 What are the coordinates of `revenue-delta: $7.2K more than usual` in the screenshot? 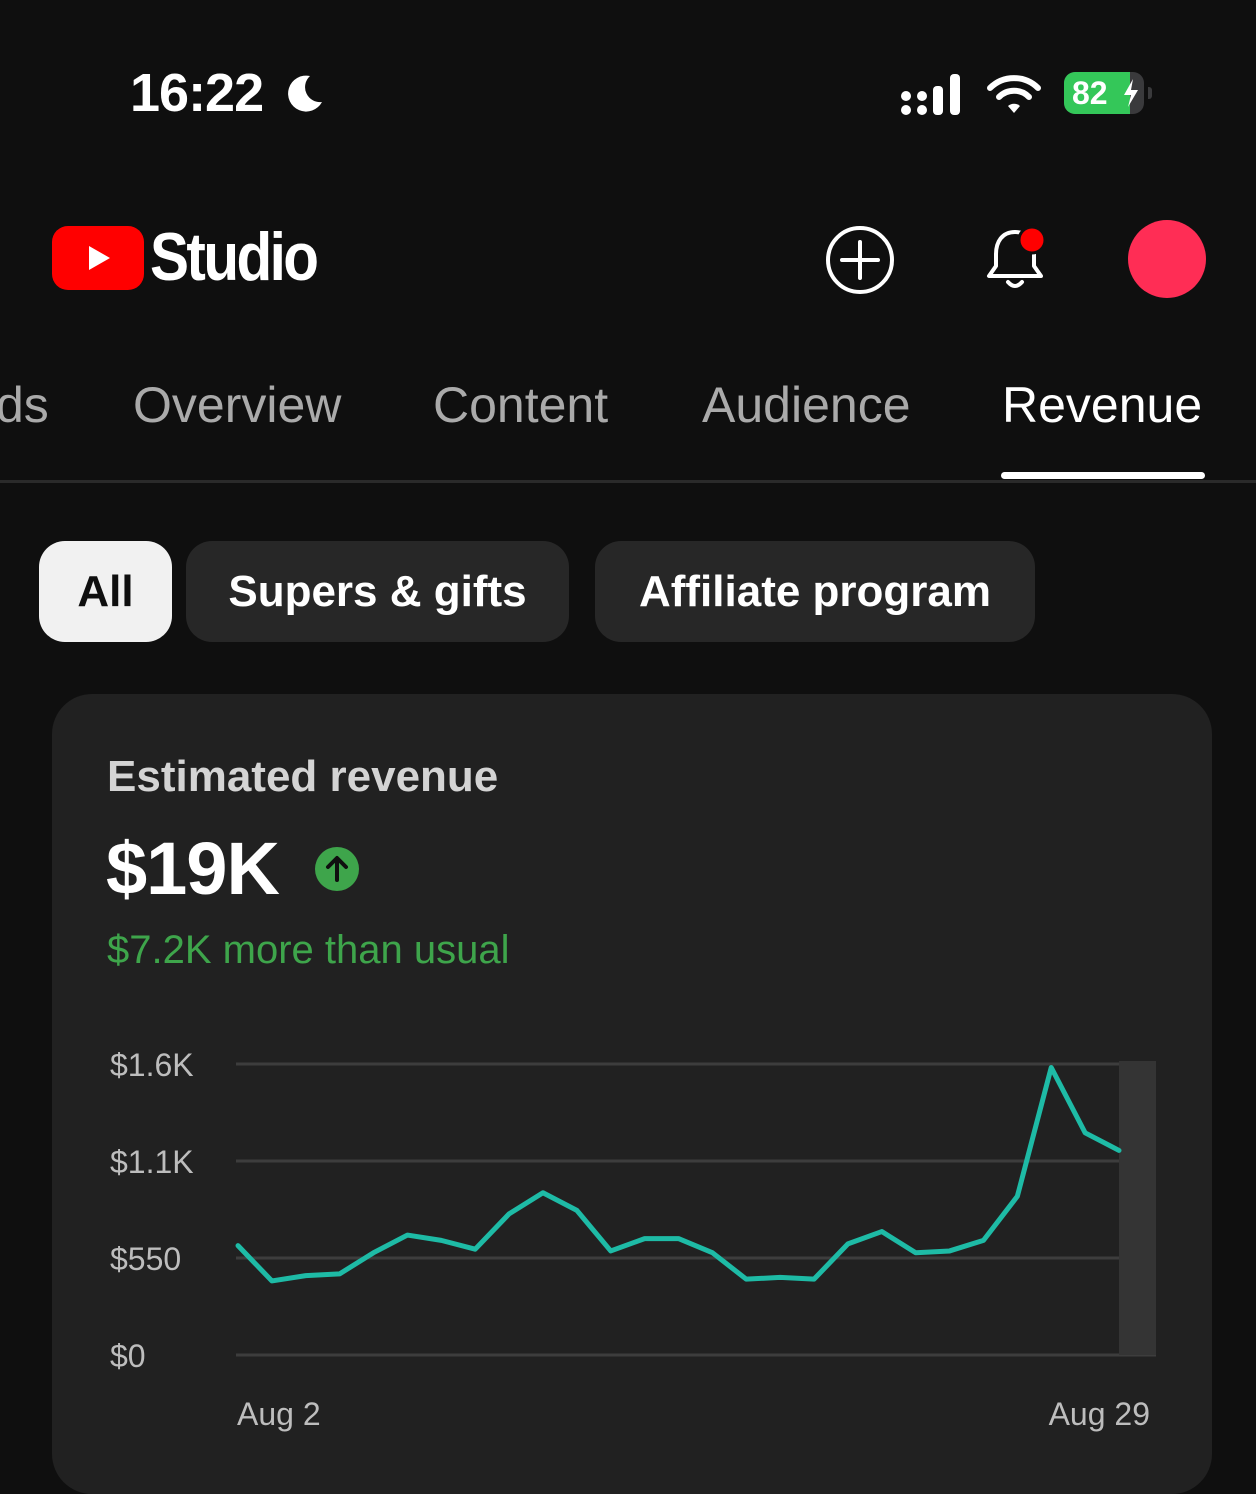 It's located at (308, 950).